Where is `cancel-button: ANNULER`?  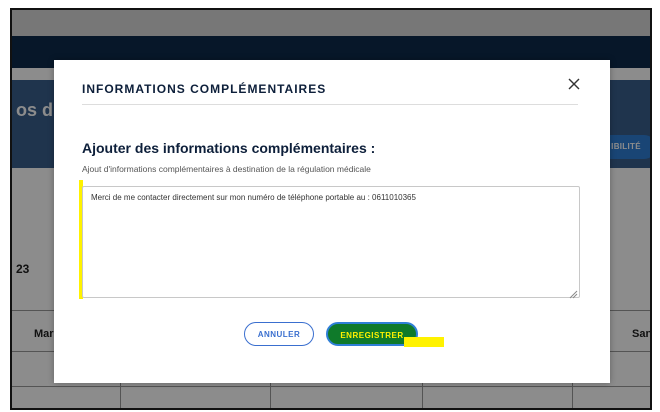
cancel-button: ANNULER is located at coordinates (279, 334).